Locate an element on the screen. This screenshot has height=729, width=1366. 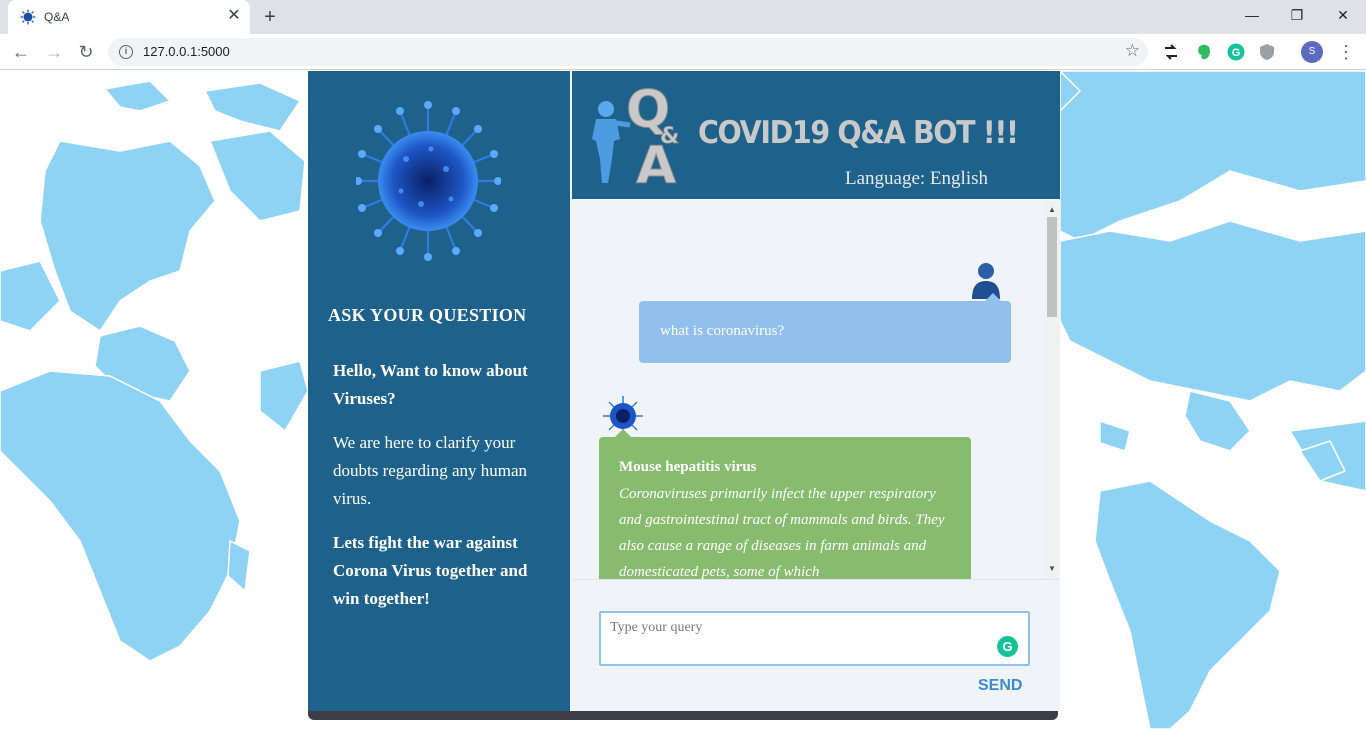
query-input is located at coordinates (814, 638).